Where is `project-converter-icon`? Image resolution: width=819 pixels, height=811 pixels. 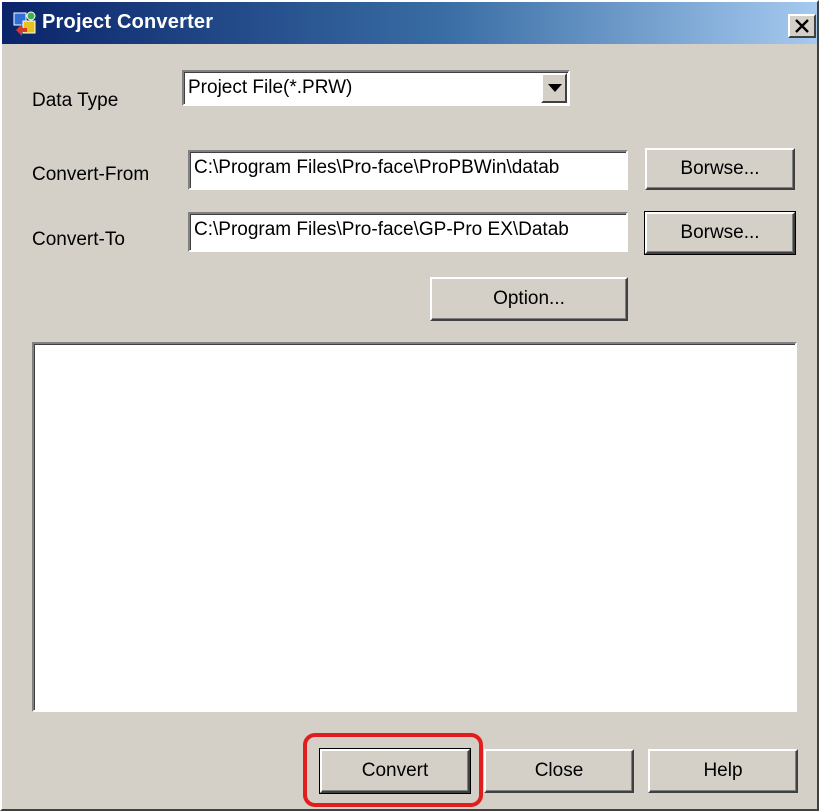
project-converter-icon is located at coordinates (25, 23).